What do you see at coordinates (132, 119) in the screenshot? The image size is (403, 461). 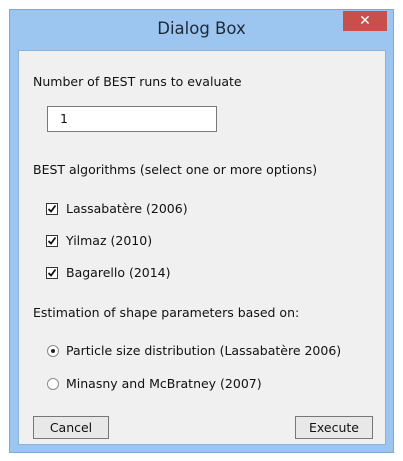 I see `runs-input: 1` at bounding box center [132, 119].